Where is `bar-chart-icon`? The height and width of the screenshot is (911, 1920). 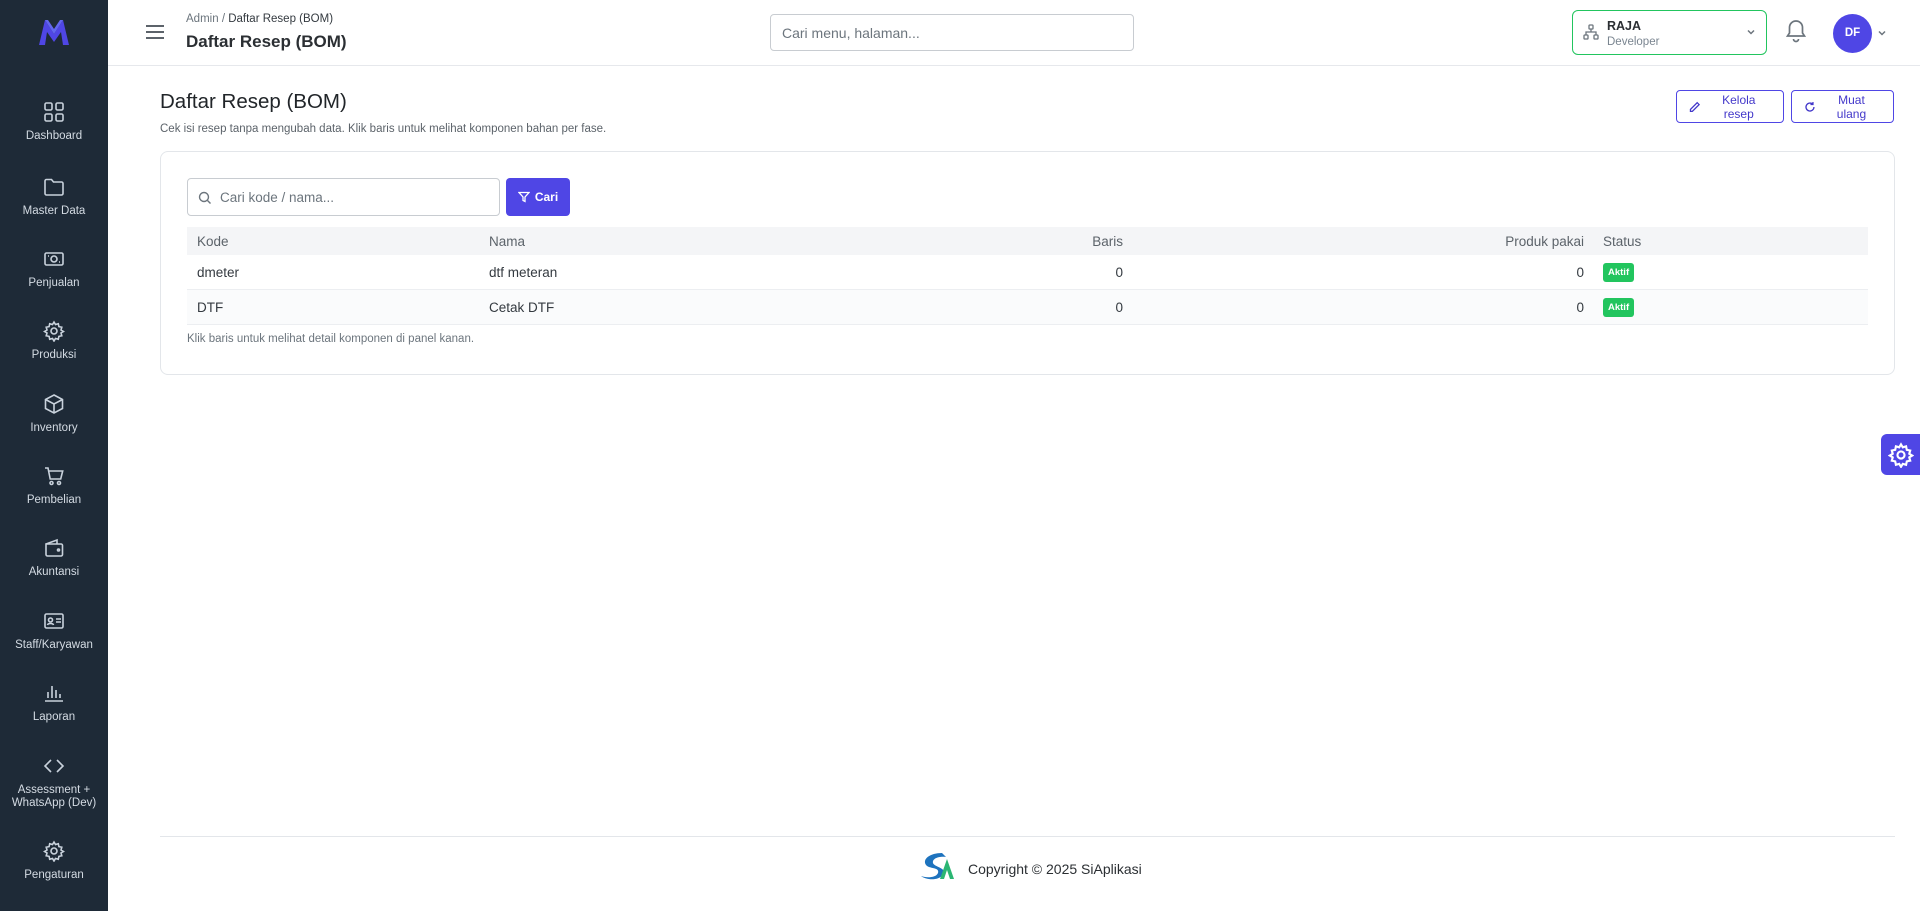 bar-chart-icon is located at coordinates (54, 694).